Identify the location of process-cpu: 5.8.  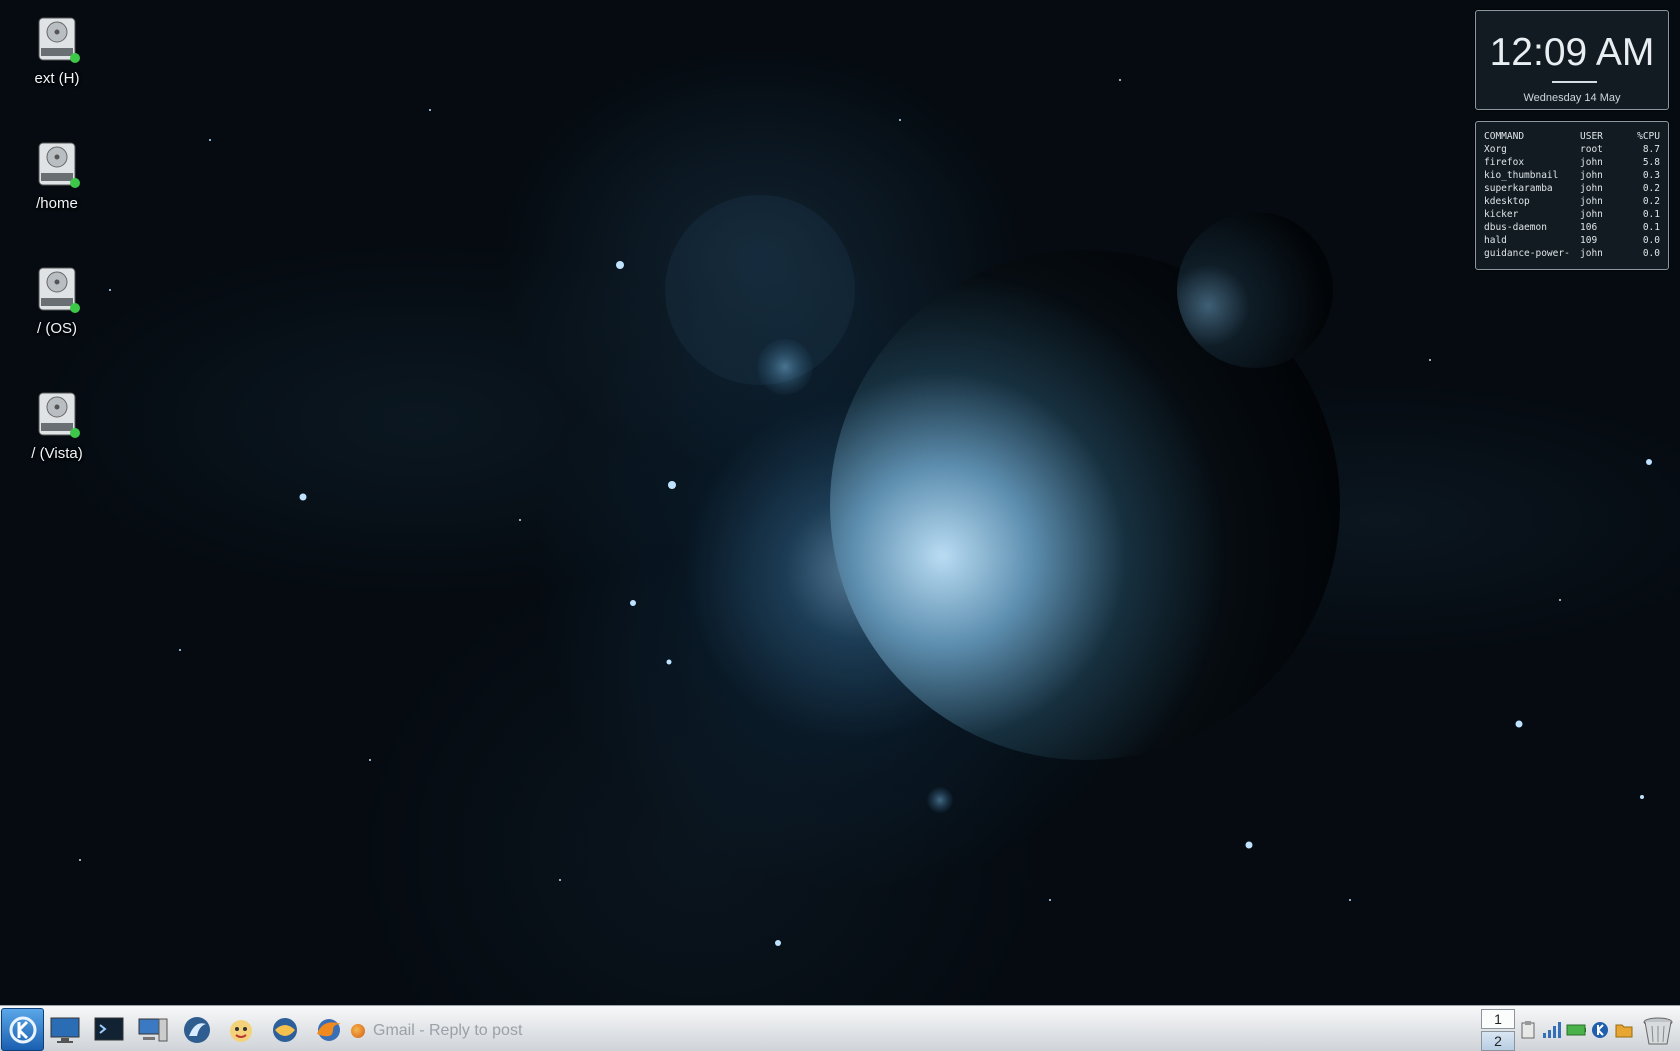
(1651, 162).